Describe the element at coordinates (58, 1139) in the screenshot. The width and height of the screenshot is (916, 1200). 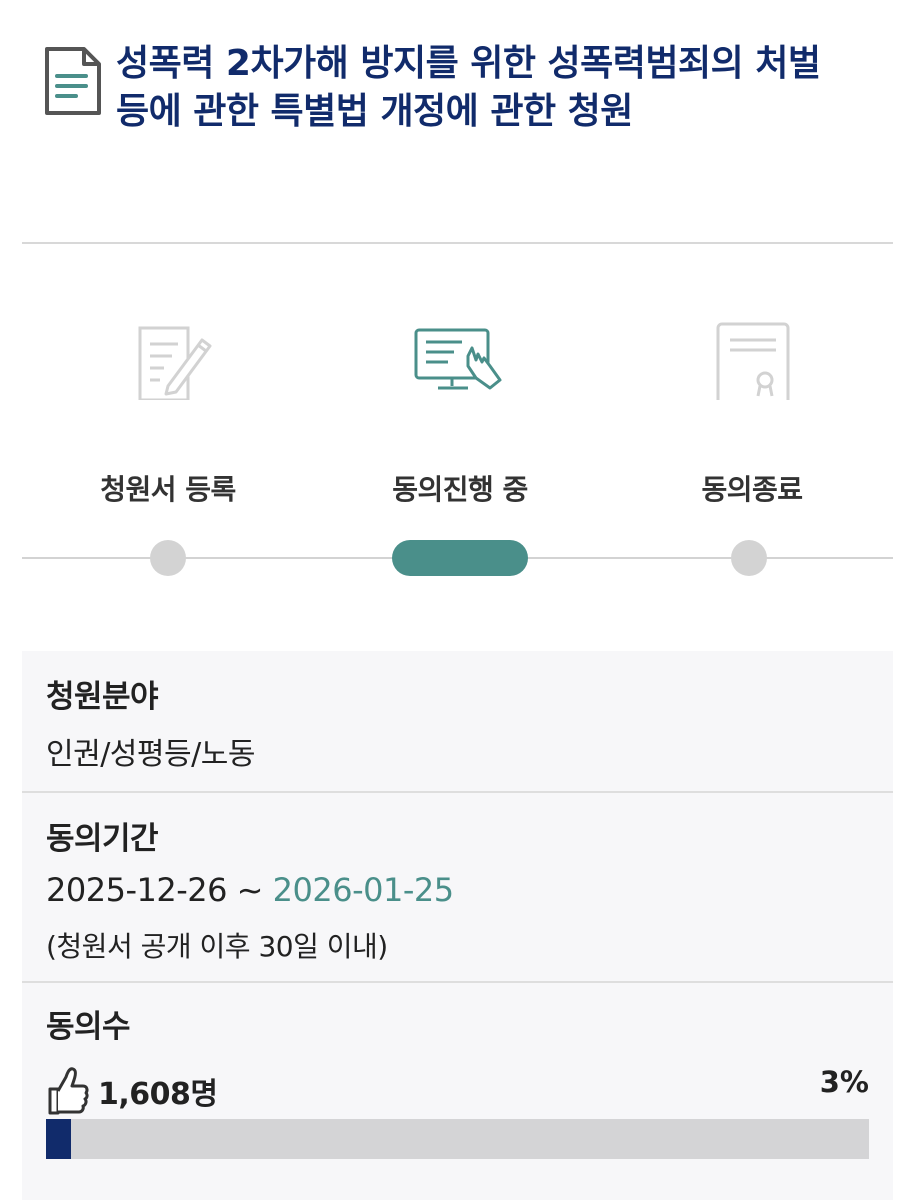
I see `progress-bar-fill` at that location.